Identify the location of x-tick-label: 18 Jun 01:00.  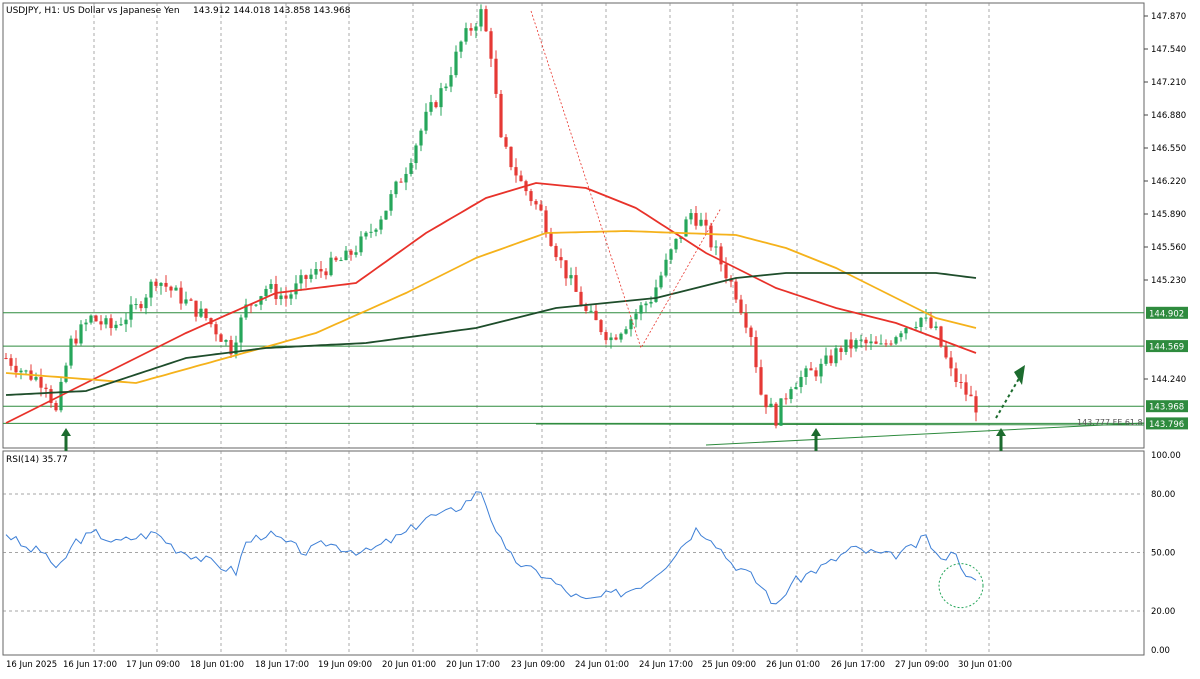
(217, 665).